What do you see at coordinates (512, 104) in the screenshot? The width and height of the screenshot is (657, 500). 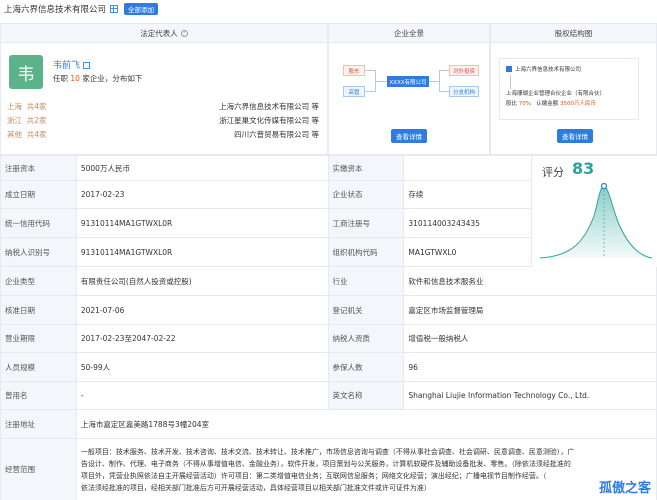 I see `ratio-label: 股比` at bounding box center [512, 104].